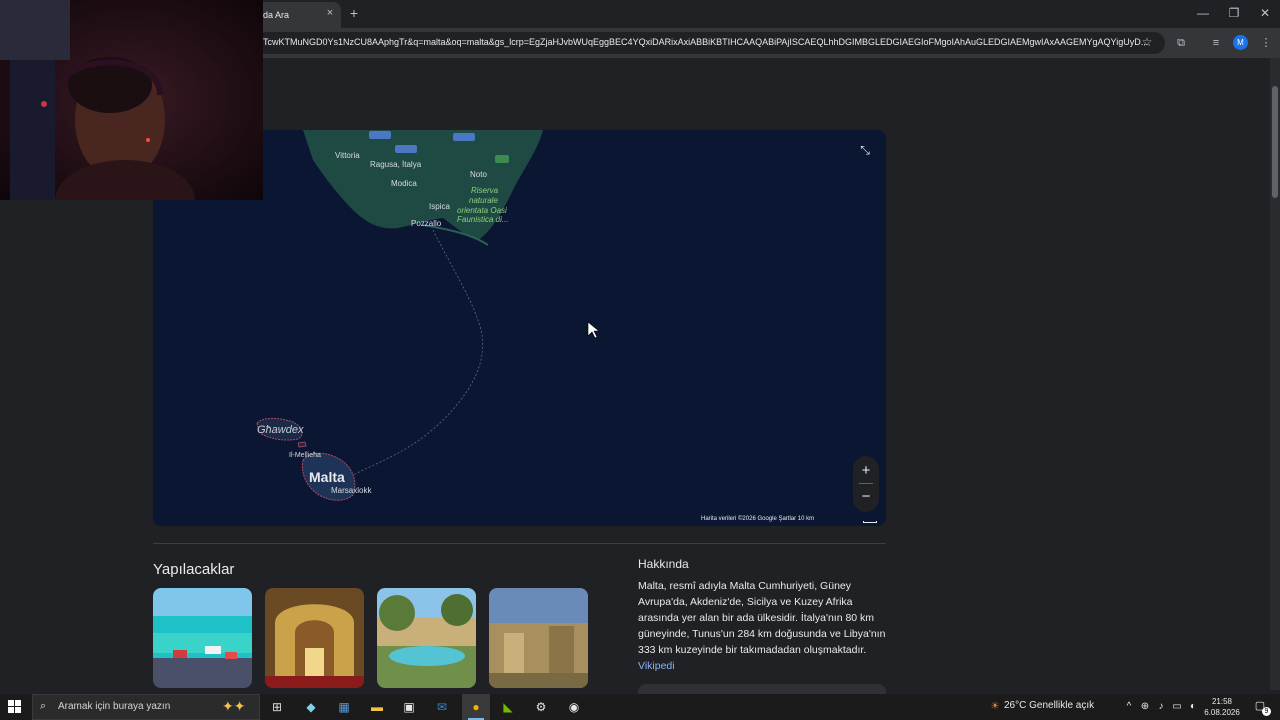 Image resolution: width=1280 pixels, height=720 pixels. What do you see at coordinates (483, 200) in the screenshot?
I see `map-label: naturale` at bounding box center [483, 200].